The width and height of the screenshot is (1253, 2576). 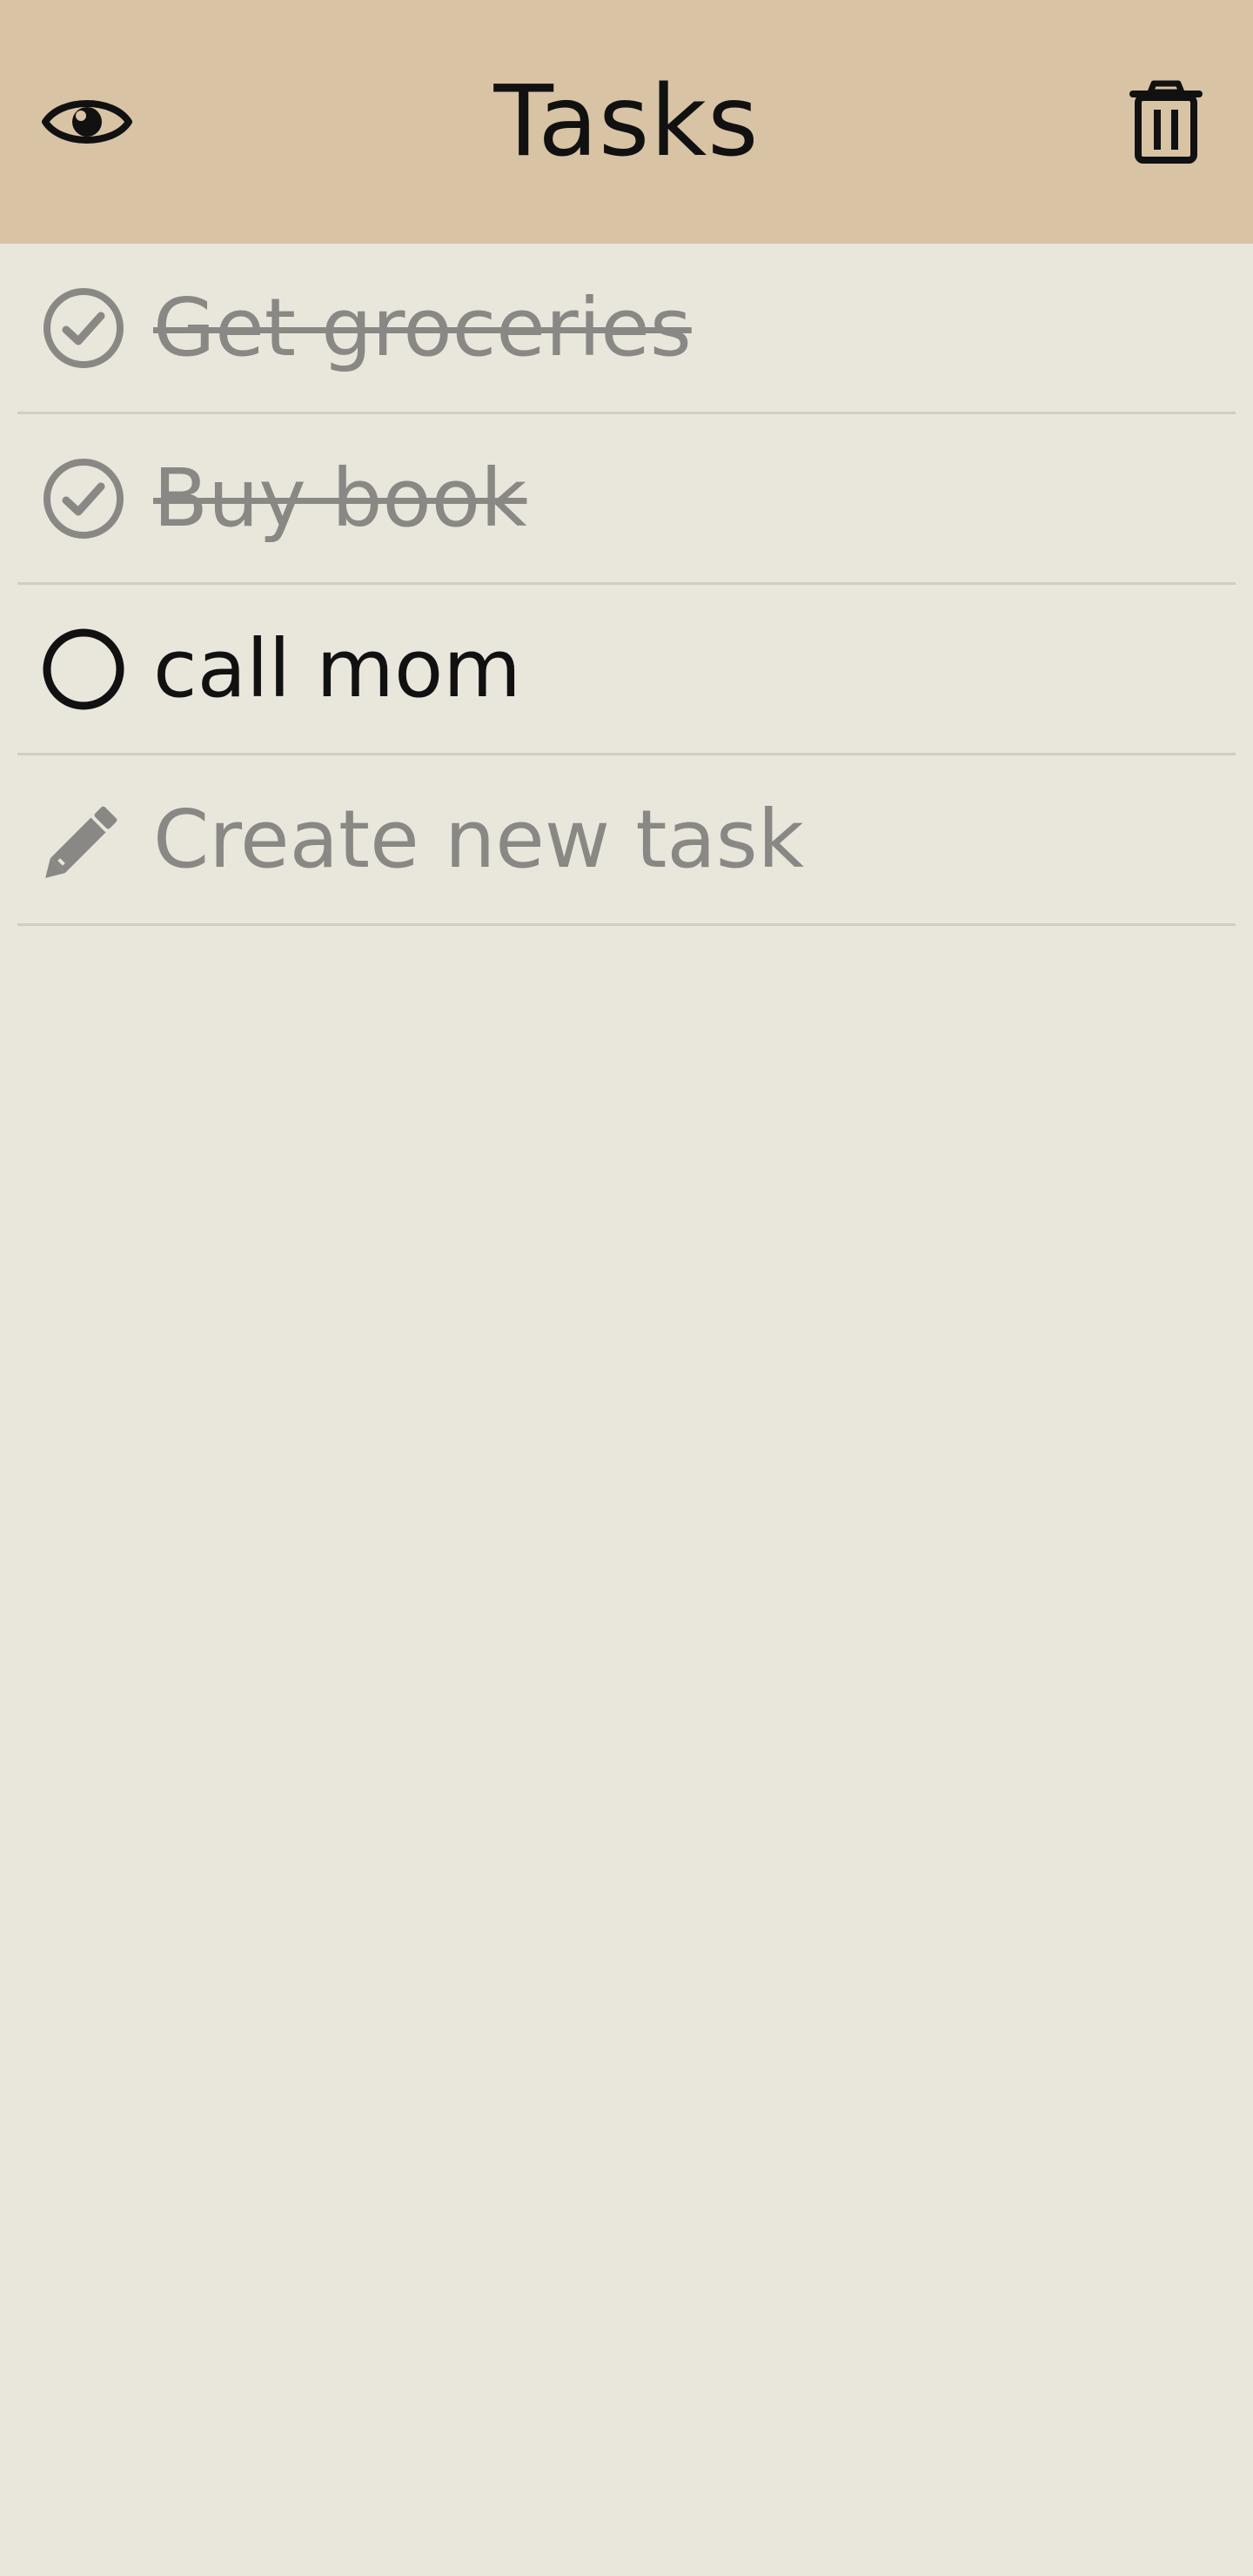 I want to click on delete-completed-button, so click(x=1166, y=122).